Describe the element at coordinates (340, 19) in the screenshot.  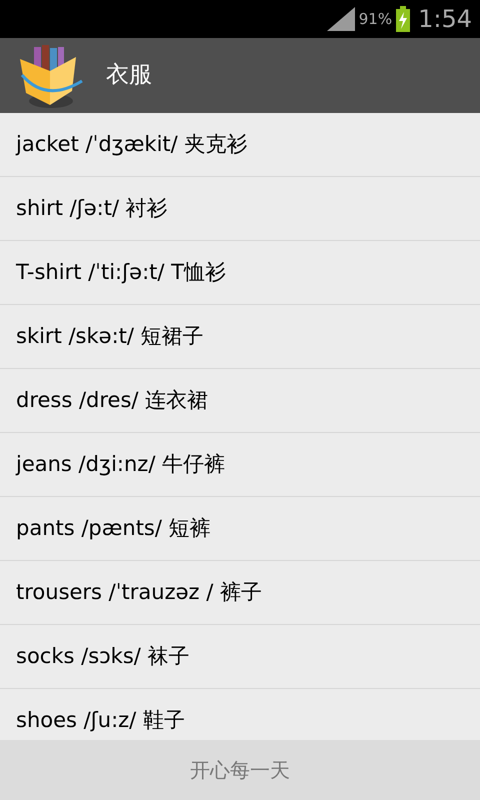
I see `signal-icon` at that location.